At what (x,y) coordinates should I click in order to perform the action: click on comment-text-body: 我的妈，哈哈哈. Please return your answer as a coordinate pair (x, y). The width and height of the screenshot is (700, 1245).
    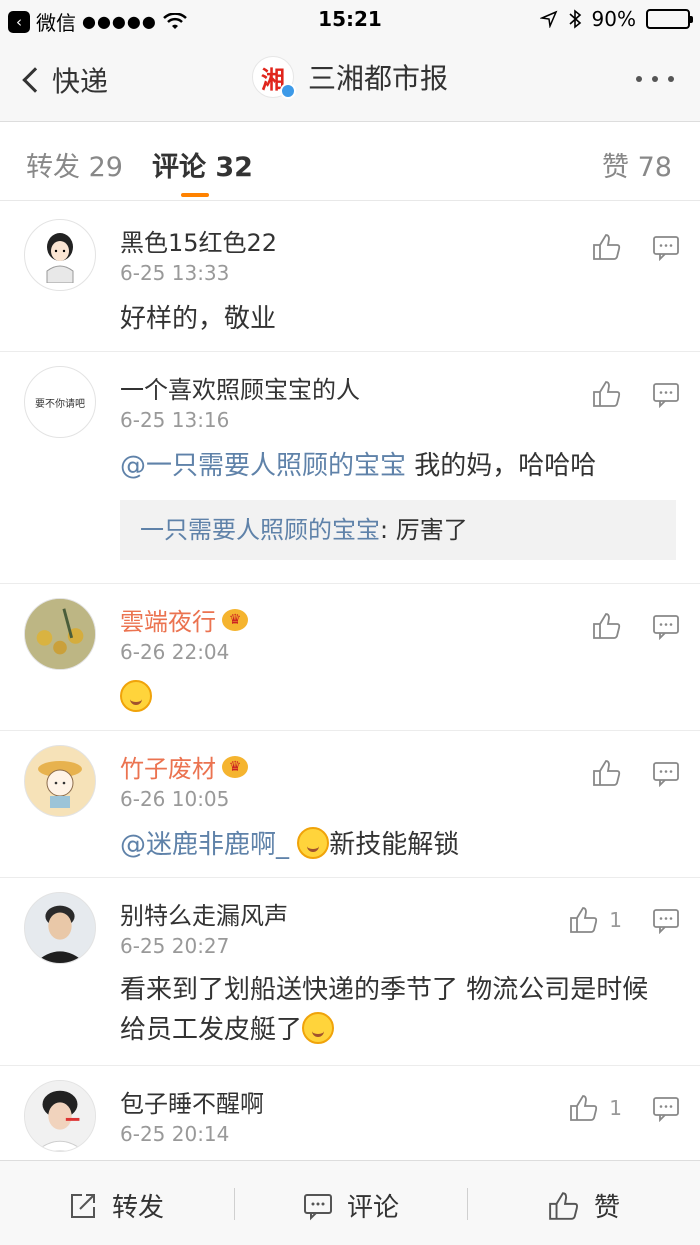
    Looking at the image, I should click on (501, 466).